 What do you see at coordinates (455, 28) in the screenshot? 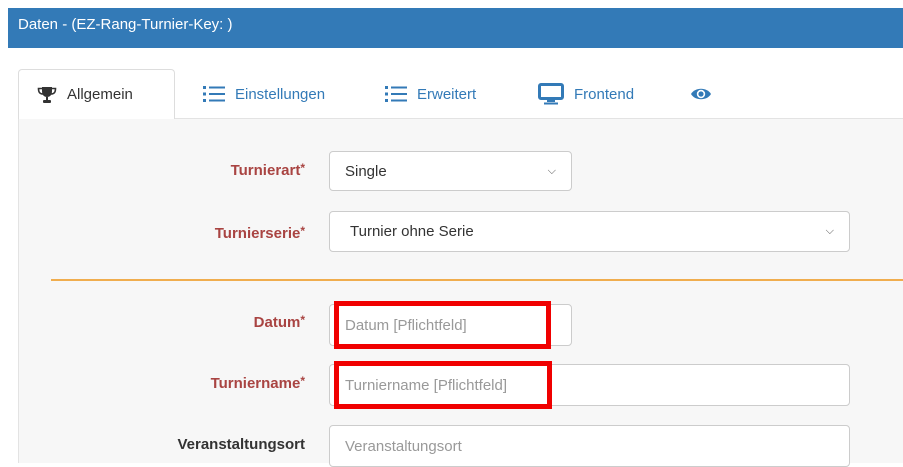
I see `window-header: Daten - (EZ-Rang-Turnier-Key: )` at bounding box center [455, 28].